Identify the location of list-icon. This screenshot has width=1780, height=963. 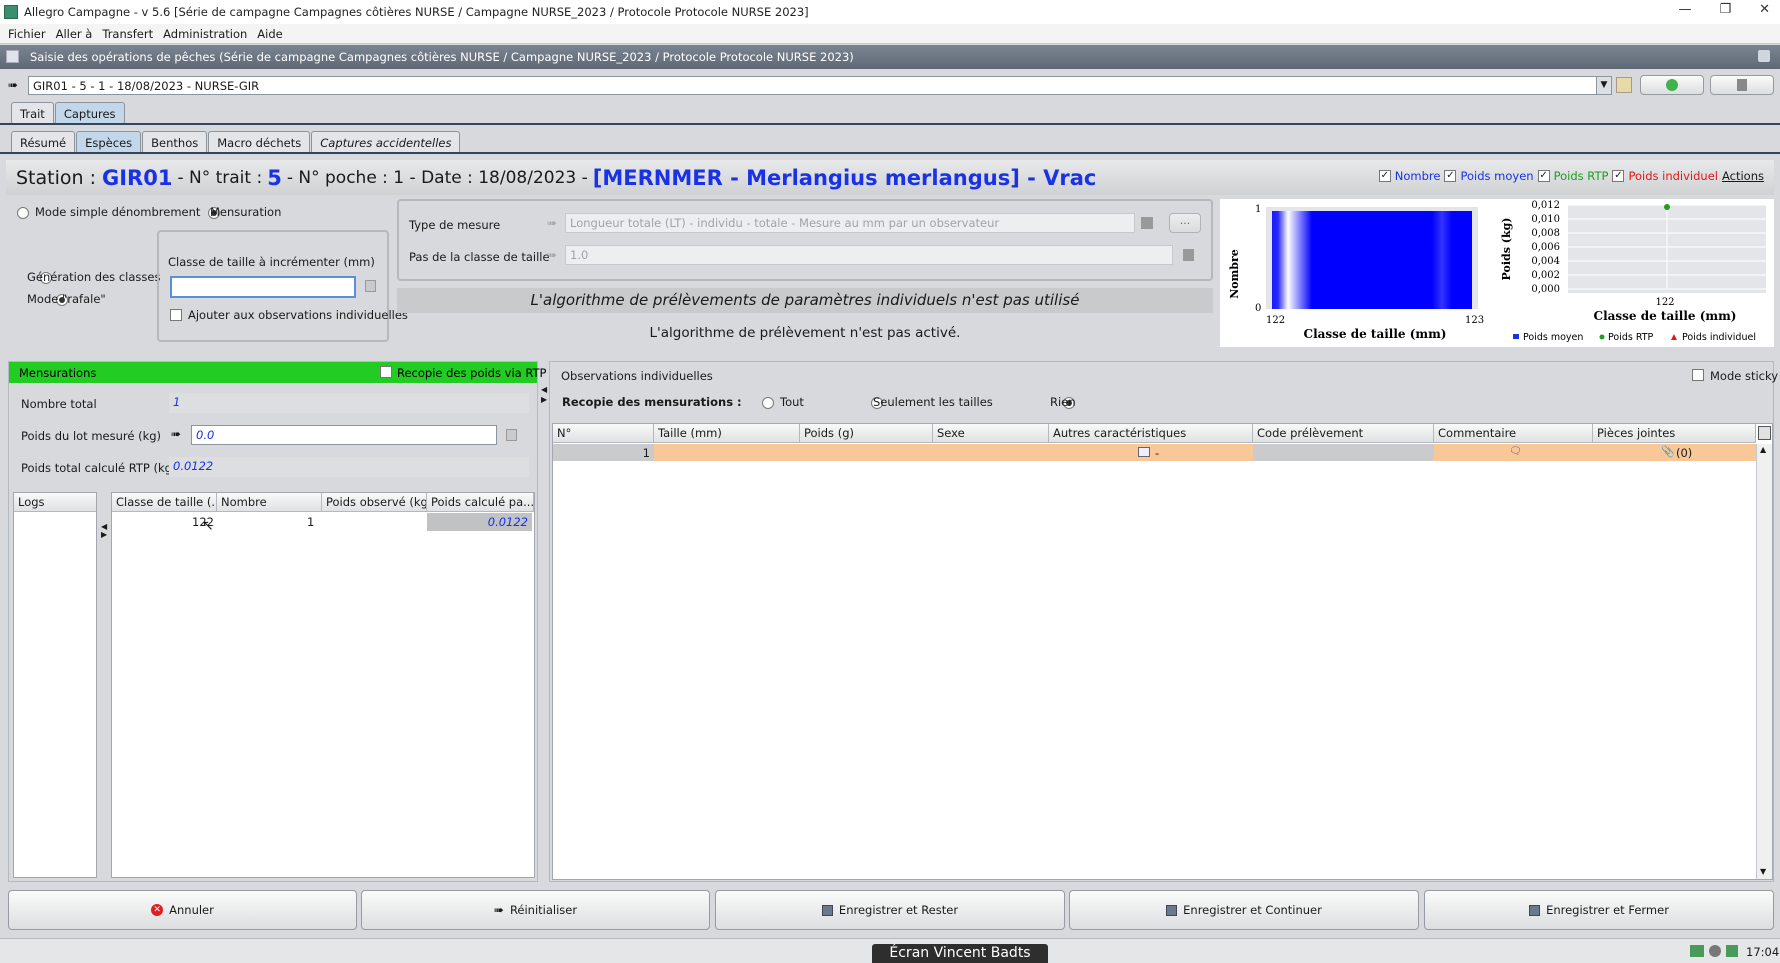
(1144, 452).